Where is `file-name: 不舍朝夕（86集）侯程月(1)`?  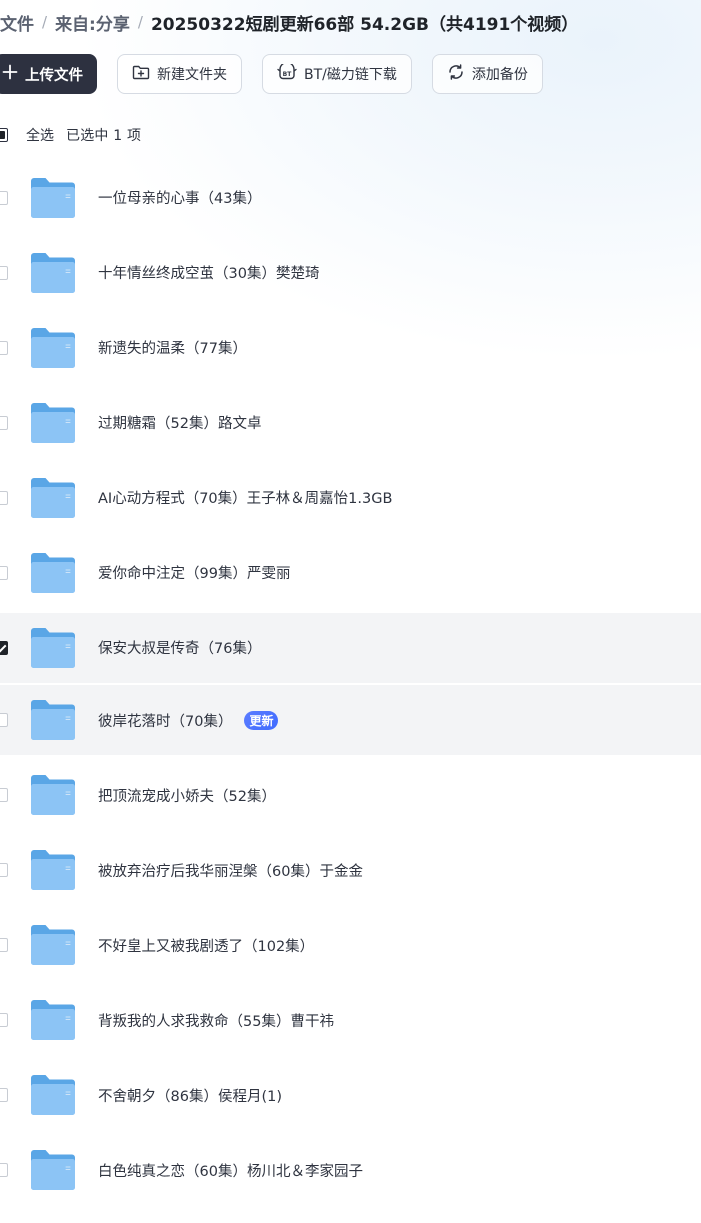 file-name: 不舍朝夕（86集）侯程月(1) is located at coordinates (190, 1095).